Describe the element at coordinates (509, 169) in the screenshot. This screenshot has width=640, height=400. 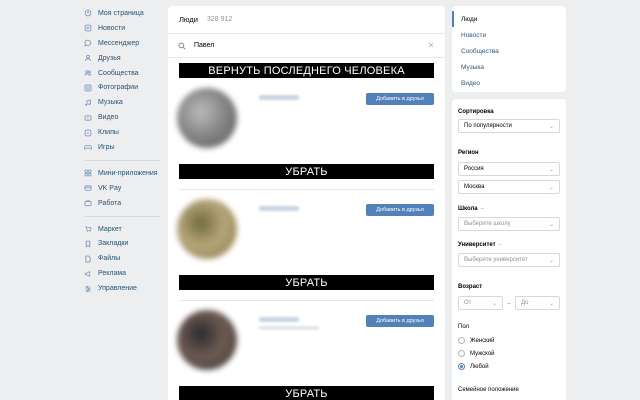
I see `country-select: Россия ⌄` at that location.